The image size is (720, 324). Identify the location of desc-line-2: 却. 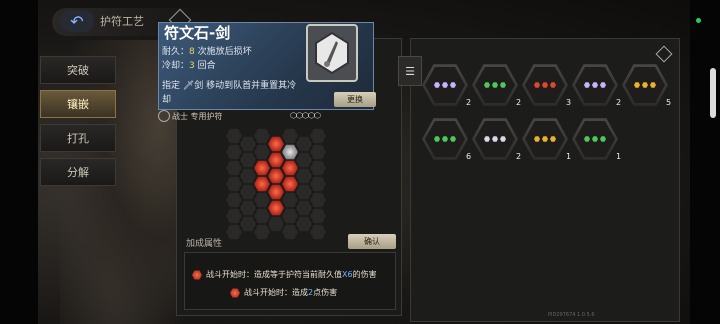
(167, 100).